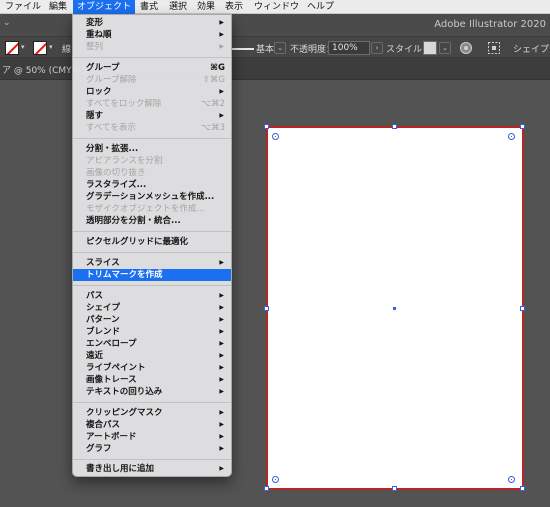 This screenshot has height=507, width=550. What do you see at coordinates (152, 242) in the screenshot?
I see `menu-item-pixel-perfect: ピクセルグリッドに最適化` at bounding box center [152, 242].